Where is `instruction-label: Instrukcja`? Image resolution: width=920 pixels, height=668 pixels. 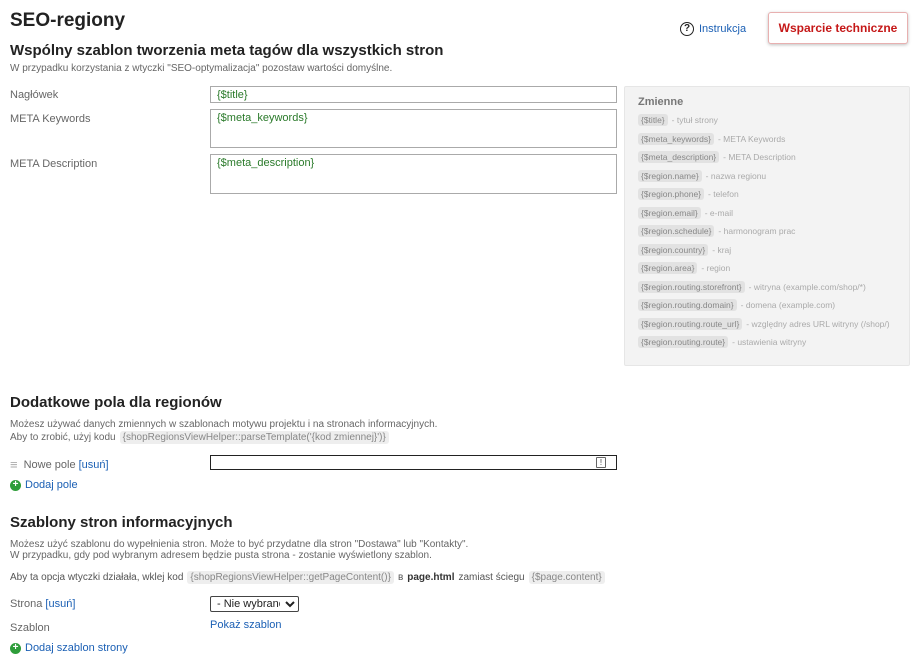 instruction-label: Instrukcja is located at coordinates (722, 29).